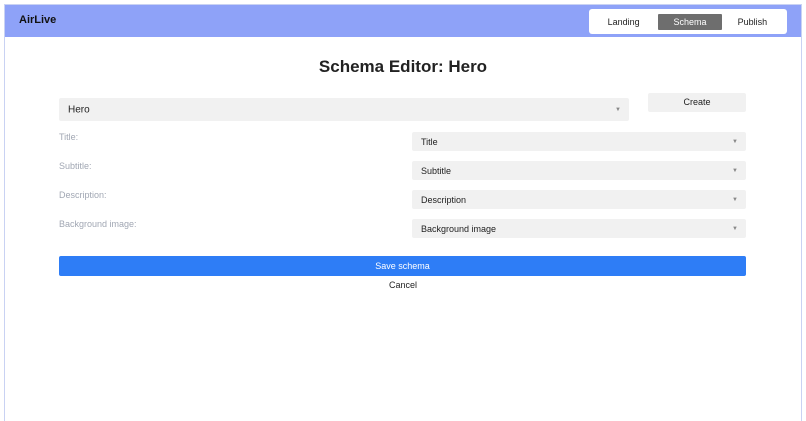 Image resolution: width=806 pixels, height=421 pixels. I want to click on top-bar: AirLive Landing Schema Publish, so click(403, 21).